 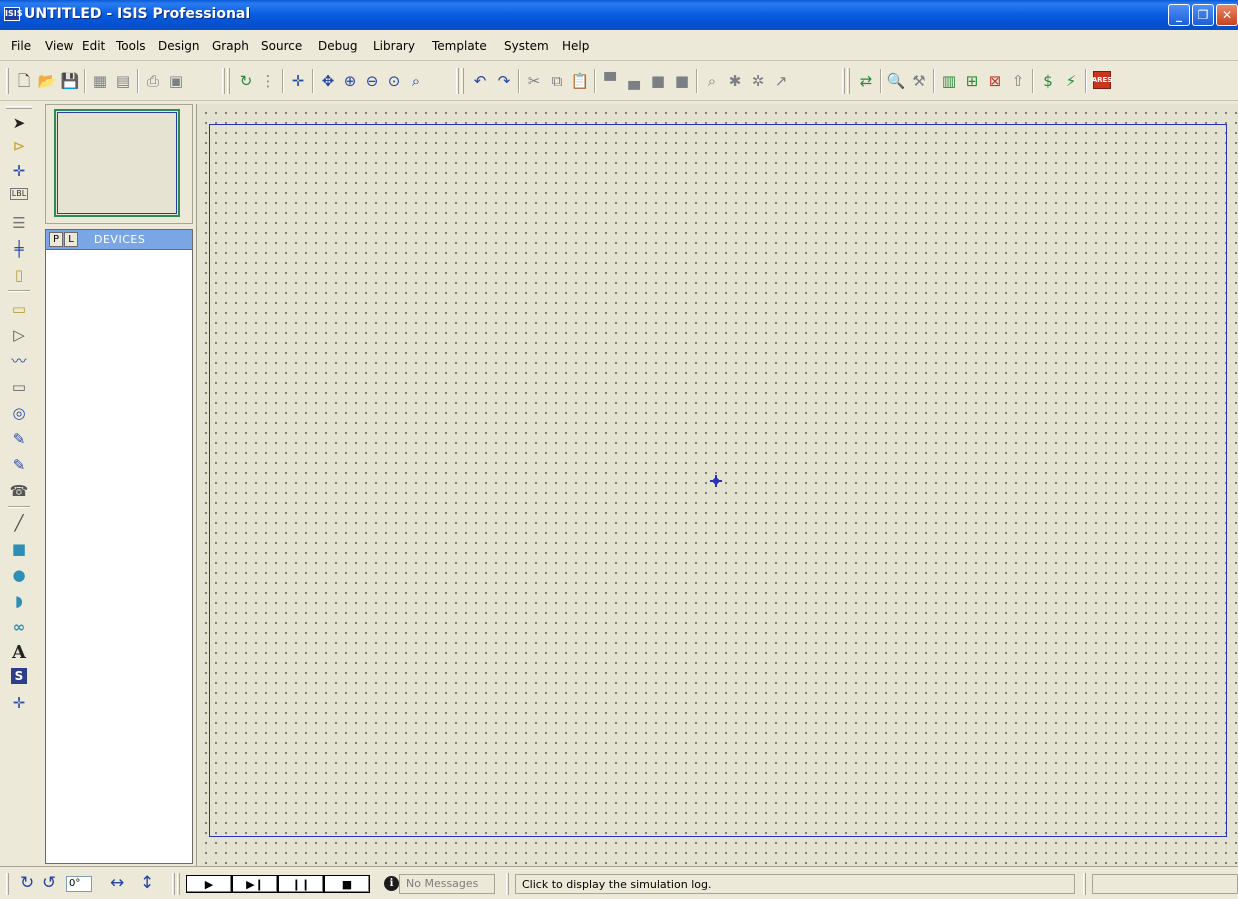 What do you see at coordinates (1227, 15) in the screenshot?
I see `close-button: ✕` at bounding box center [1227, 15].